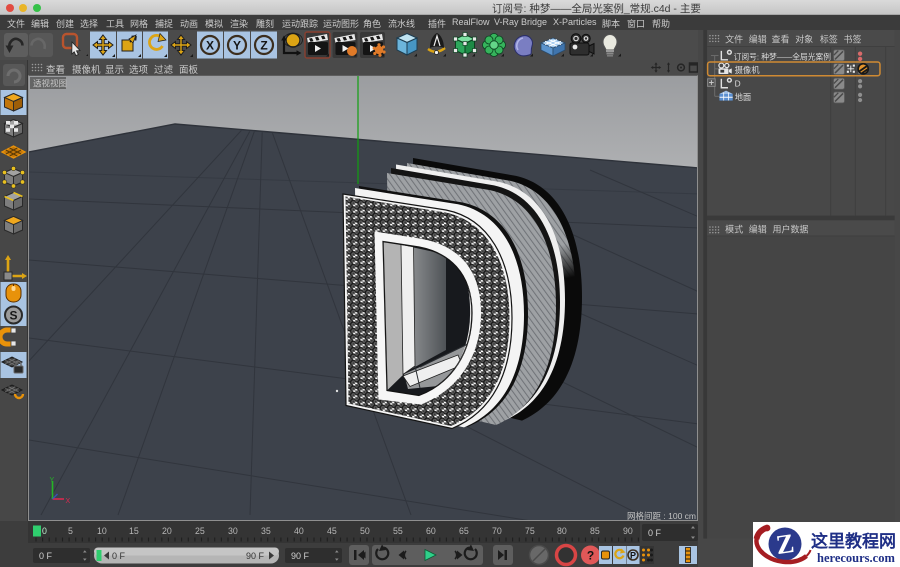  Describe the element at coordinates (853, 38) in the screenshot. I see `svg-text: 书签` at that location.